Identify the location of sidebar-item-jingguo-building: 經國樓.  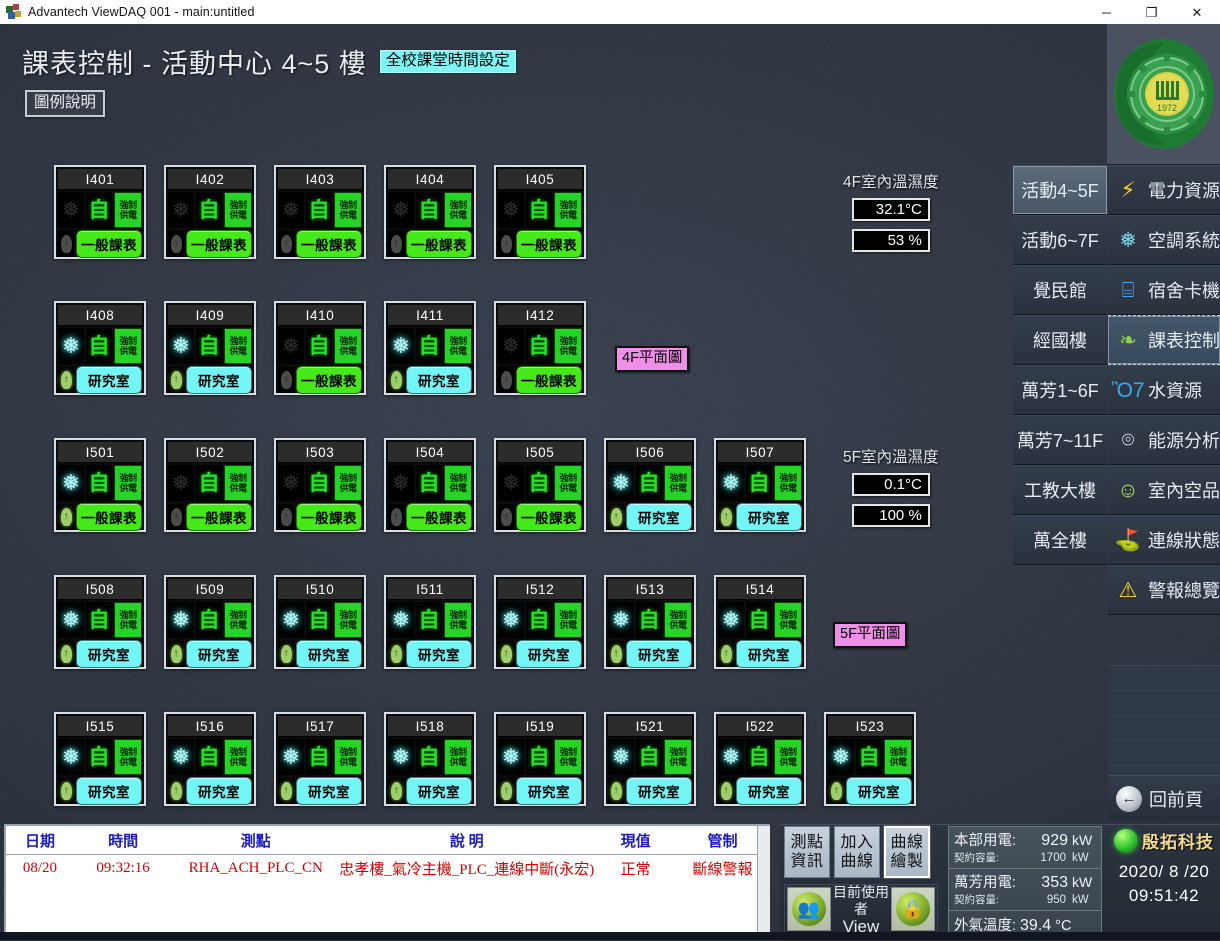
(1060, 340).